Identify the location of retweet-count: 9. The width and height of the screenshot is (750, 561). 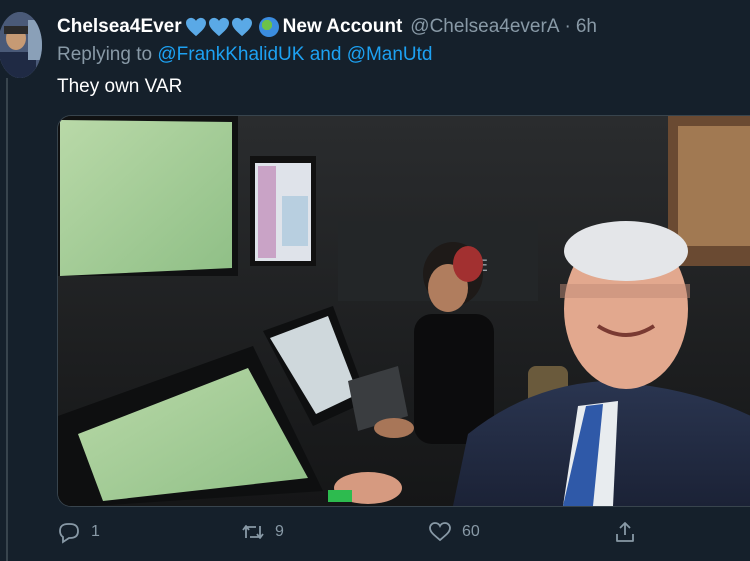
(279, 531).